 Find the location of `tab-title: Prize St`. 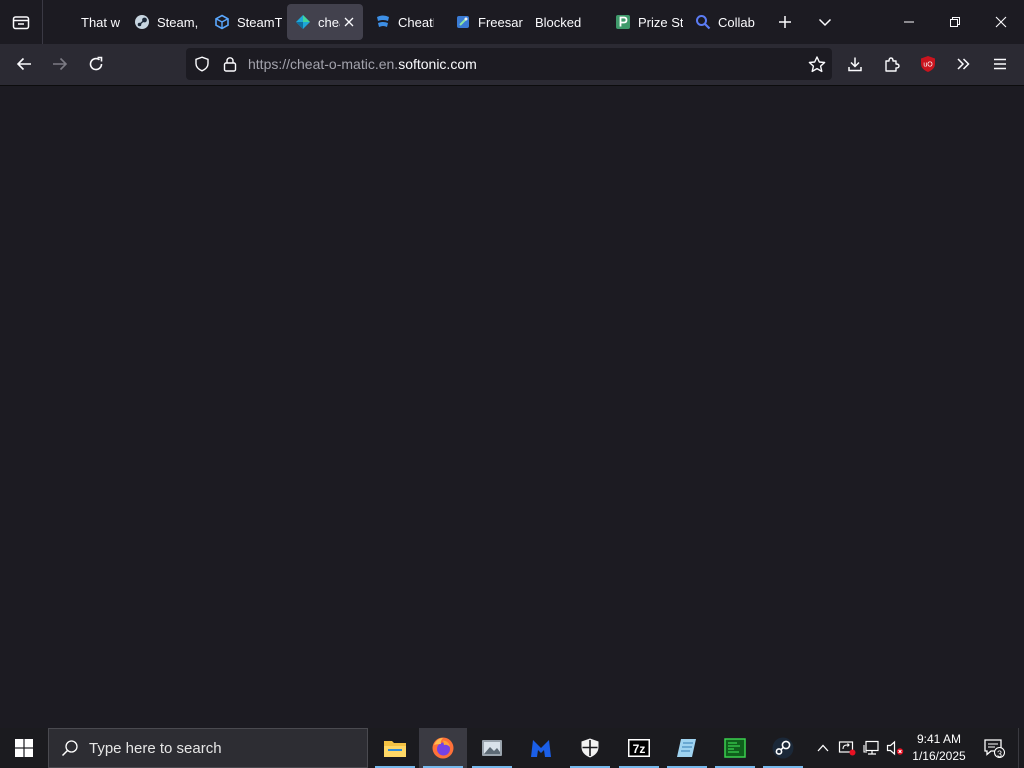

tab-title: Prize St is located at coordinates (660, 22).